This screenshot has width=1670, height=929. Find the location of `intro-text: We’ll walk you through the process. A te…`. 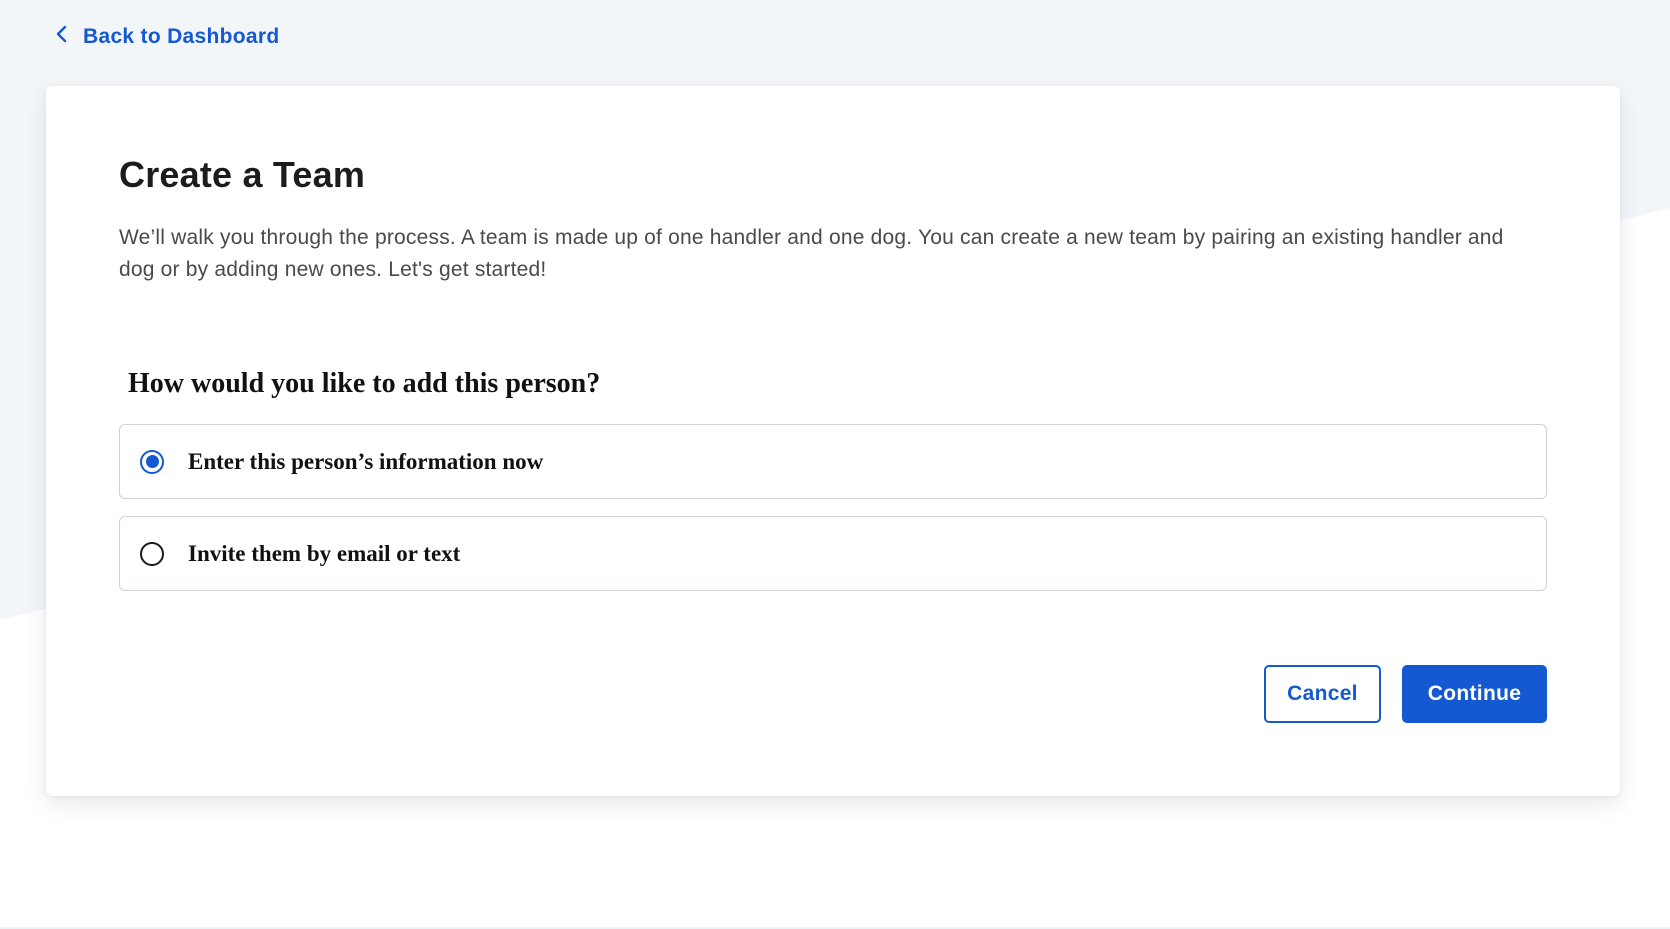

intro-text: We’ll walk you through the process. A te… is located at coordinates (811, 253).